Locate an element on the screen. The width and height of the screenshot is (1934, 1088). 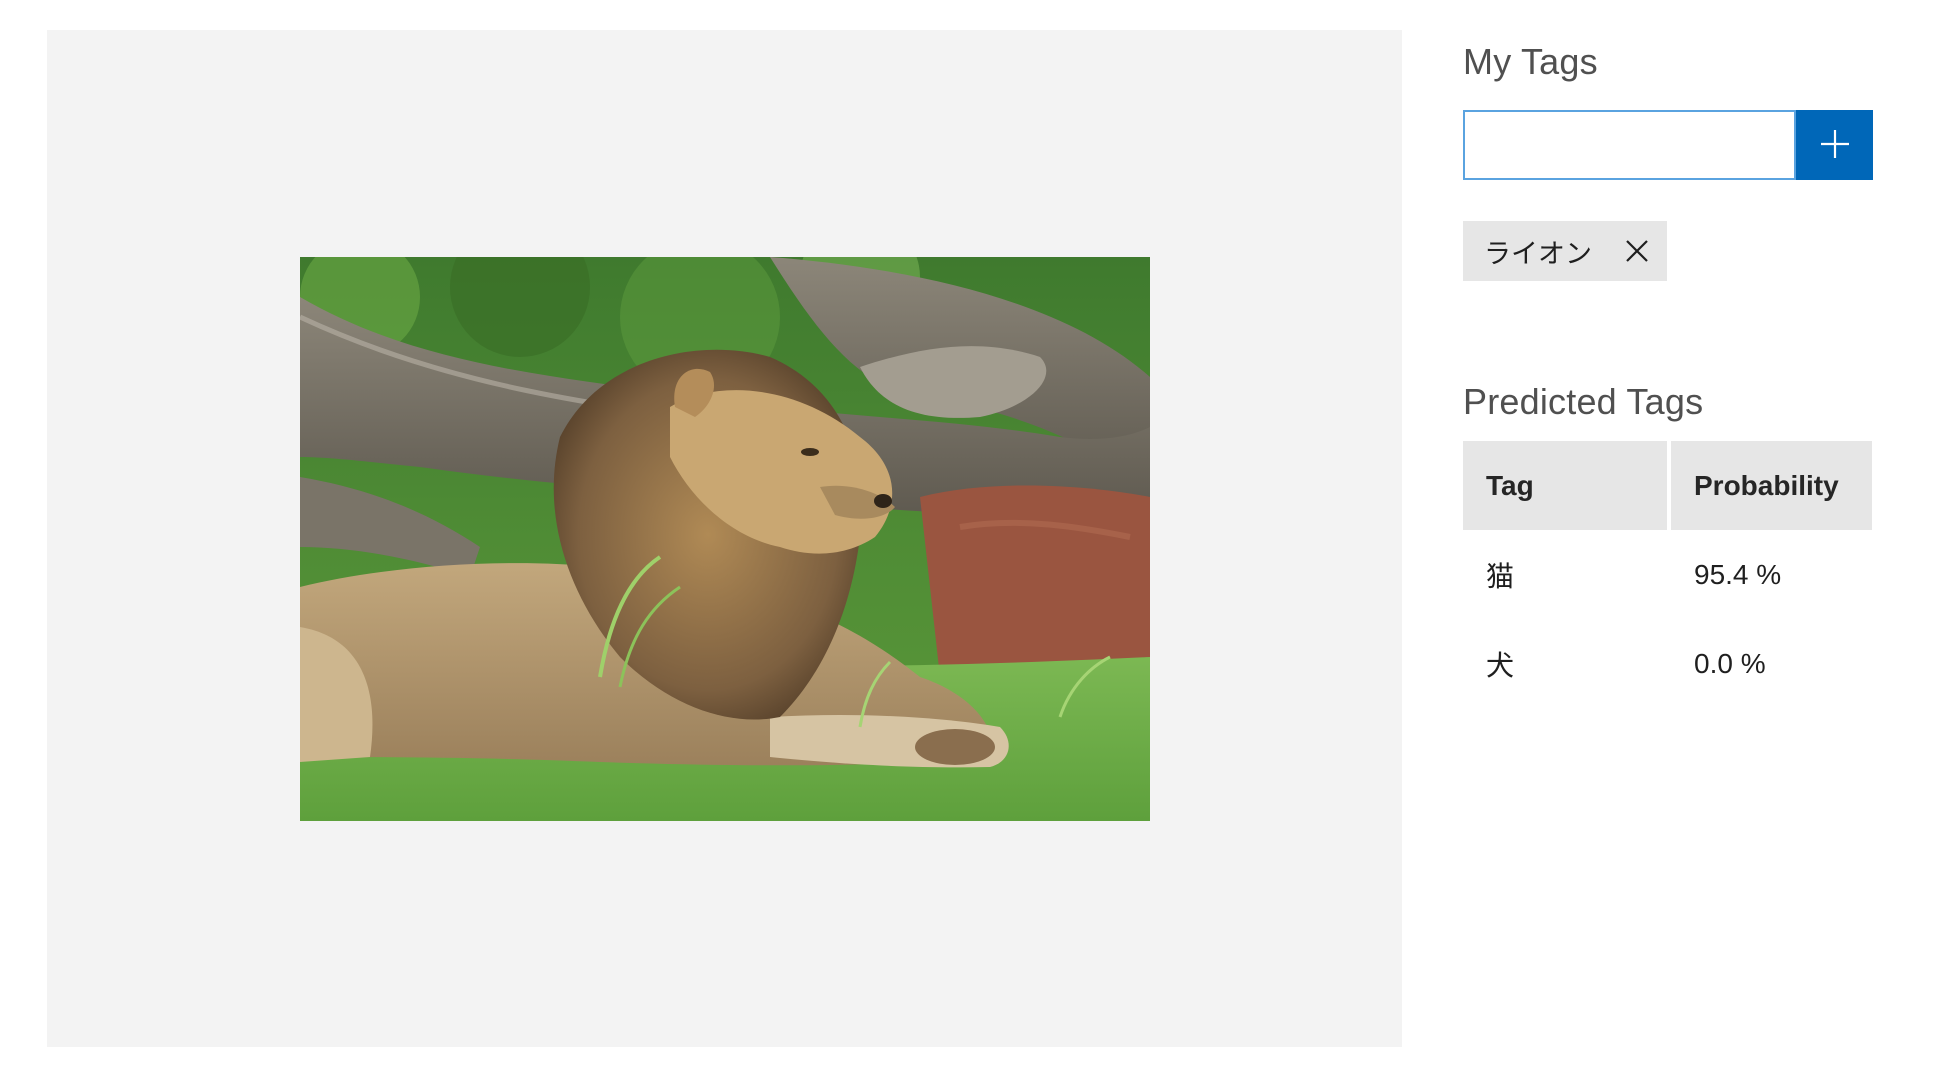
tag-entry is located at coordinates (1668, 145).